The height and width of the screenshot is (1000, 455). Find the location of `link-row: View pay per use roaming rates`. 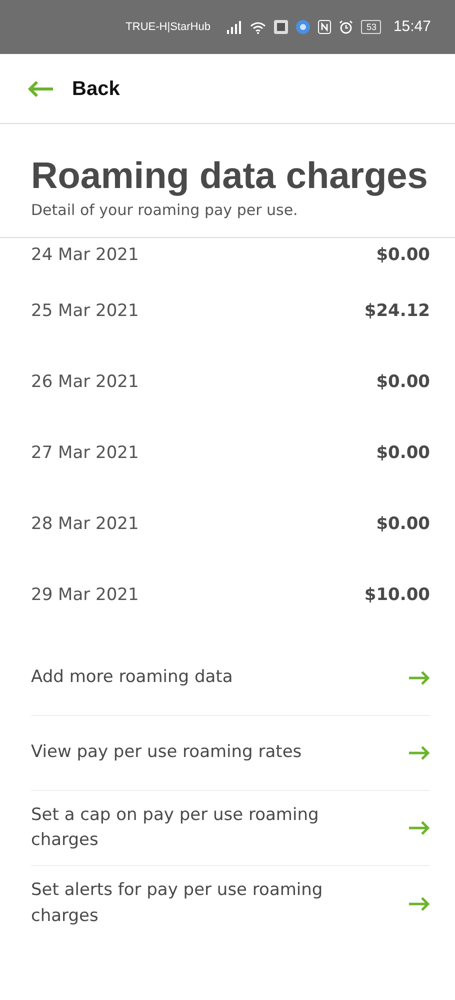

link-row: View pay per use roaming rates is located at coordinates (230, 754).